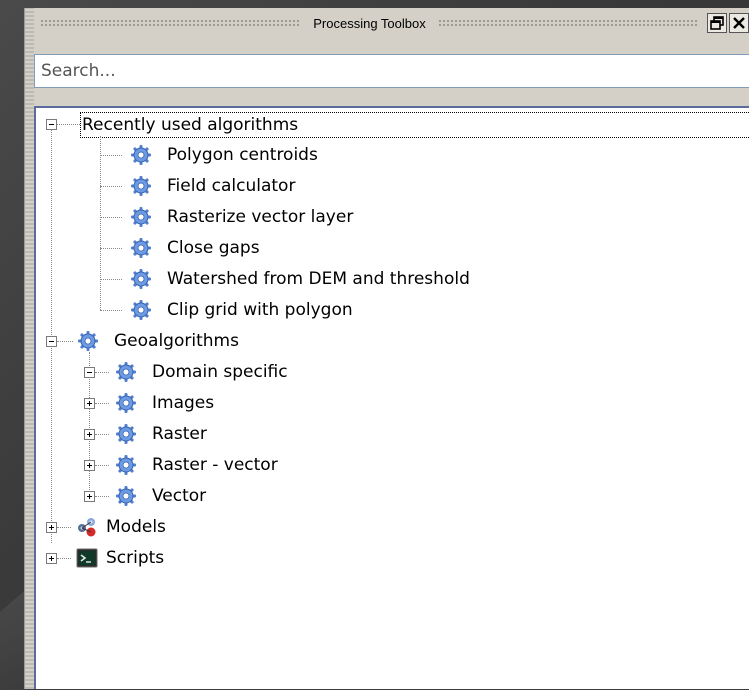 Image resolution: width=749 pixels, height=690 pixels. Describe the element at coordinates (414, 125) in the screenshot. I see `tree-group-recent: Recently used algorithms` at that location.